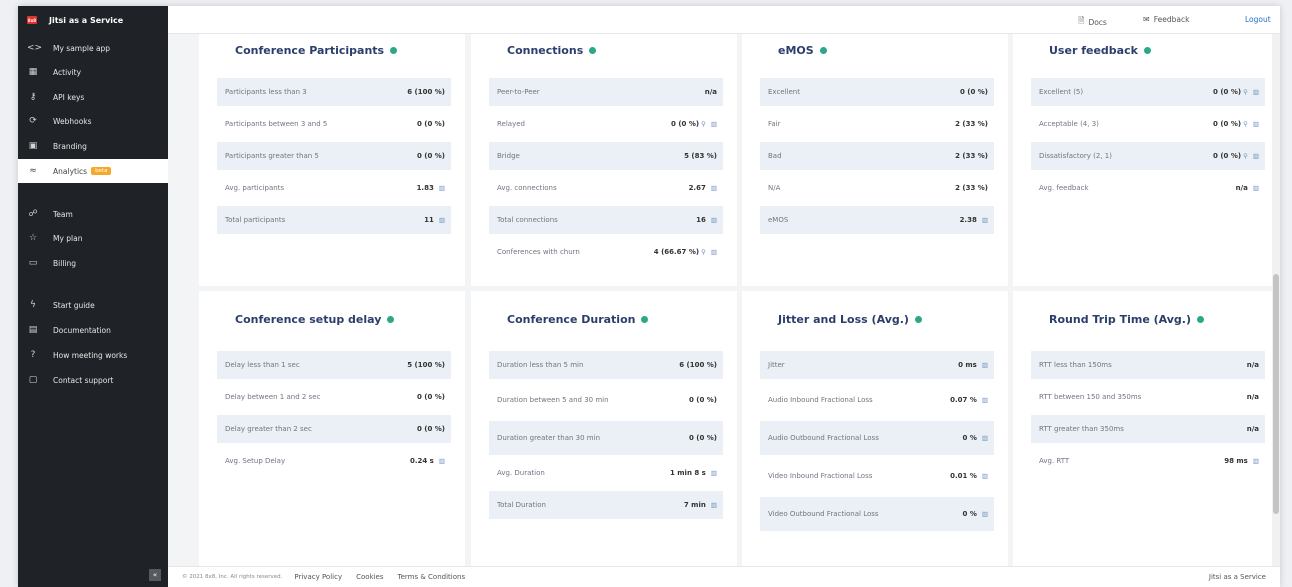 This screenshot has height=587, width=1292. Describe the element at coordinates (93, 380) in the screenshot. I see `sidebar-item-contact-support: ▢ Contact support` at that location.